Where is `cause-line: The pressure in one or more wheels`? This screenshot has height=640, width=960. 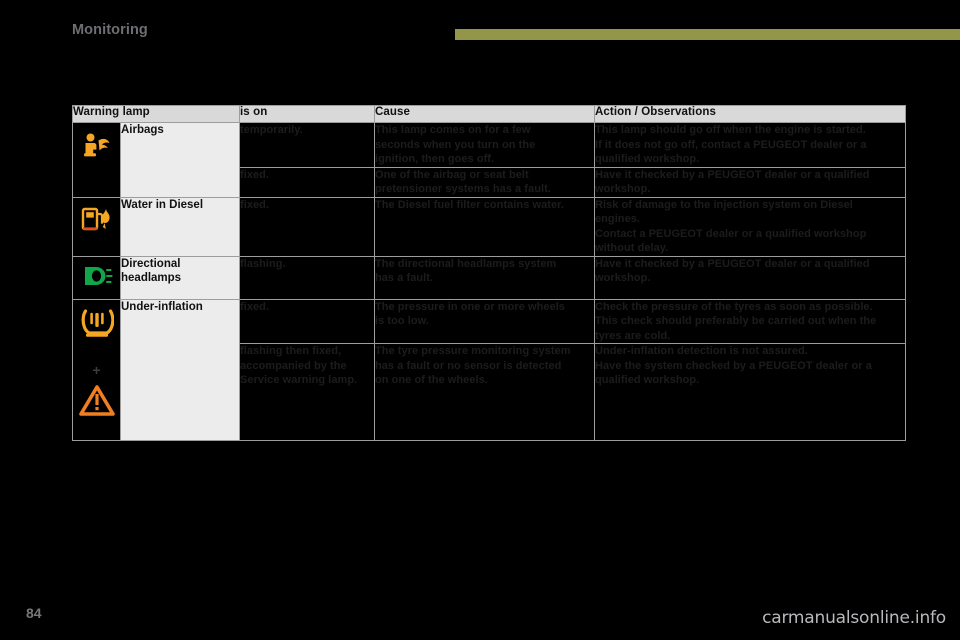 cause-line: The pressure in one or more wheels is located at coordinates (470, 306).